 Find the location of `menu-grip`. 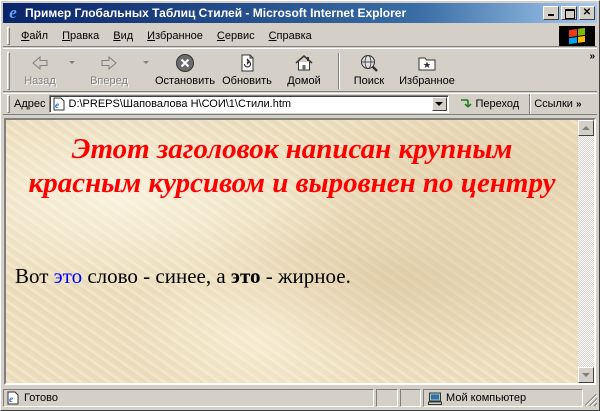

menu-grip is located at coordinates (8, 35).